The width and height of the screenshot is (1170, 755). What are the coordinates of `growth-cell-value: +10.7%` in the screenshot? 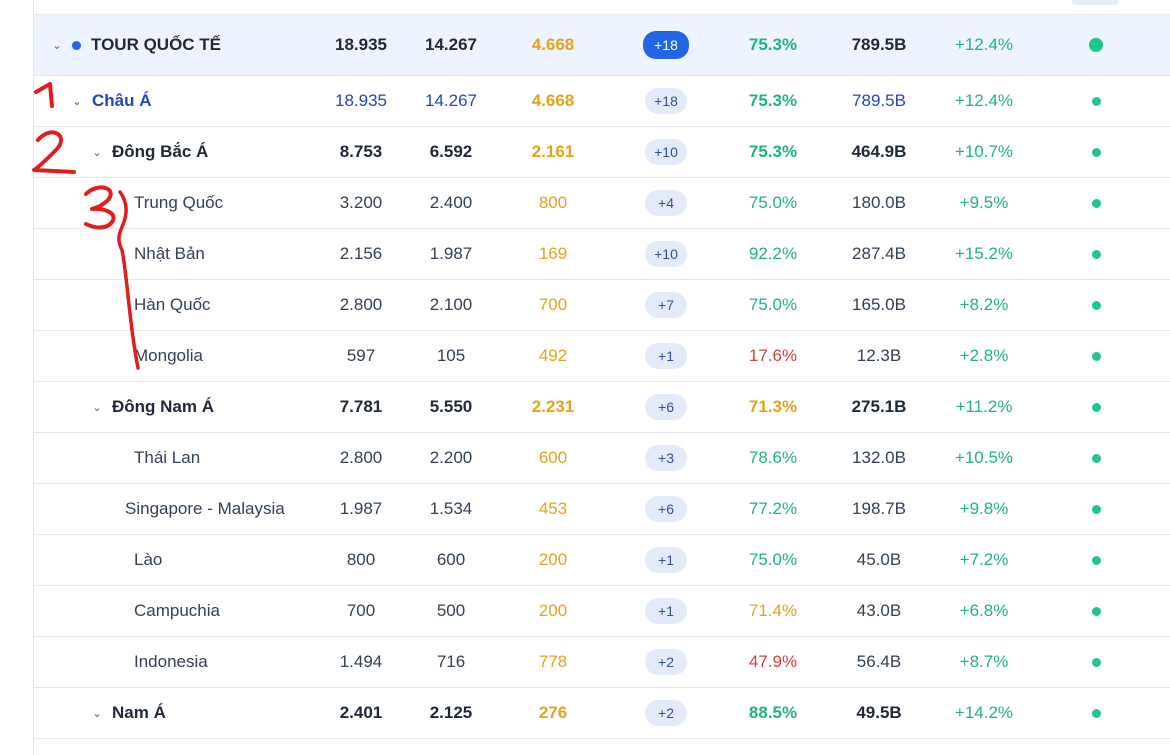 It's located at (984, 151).